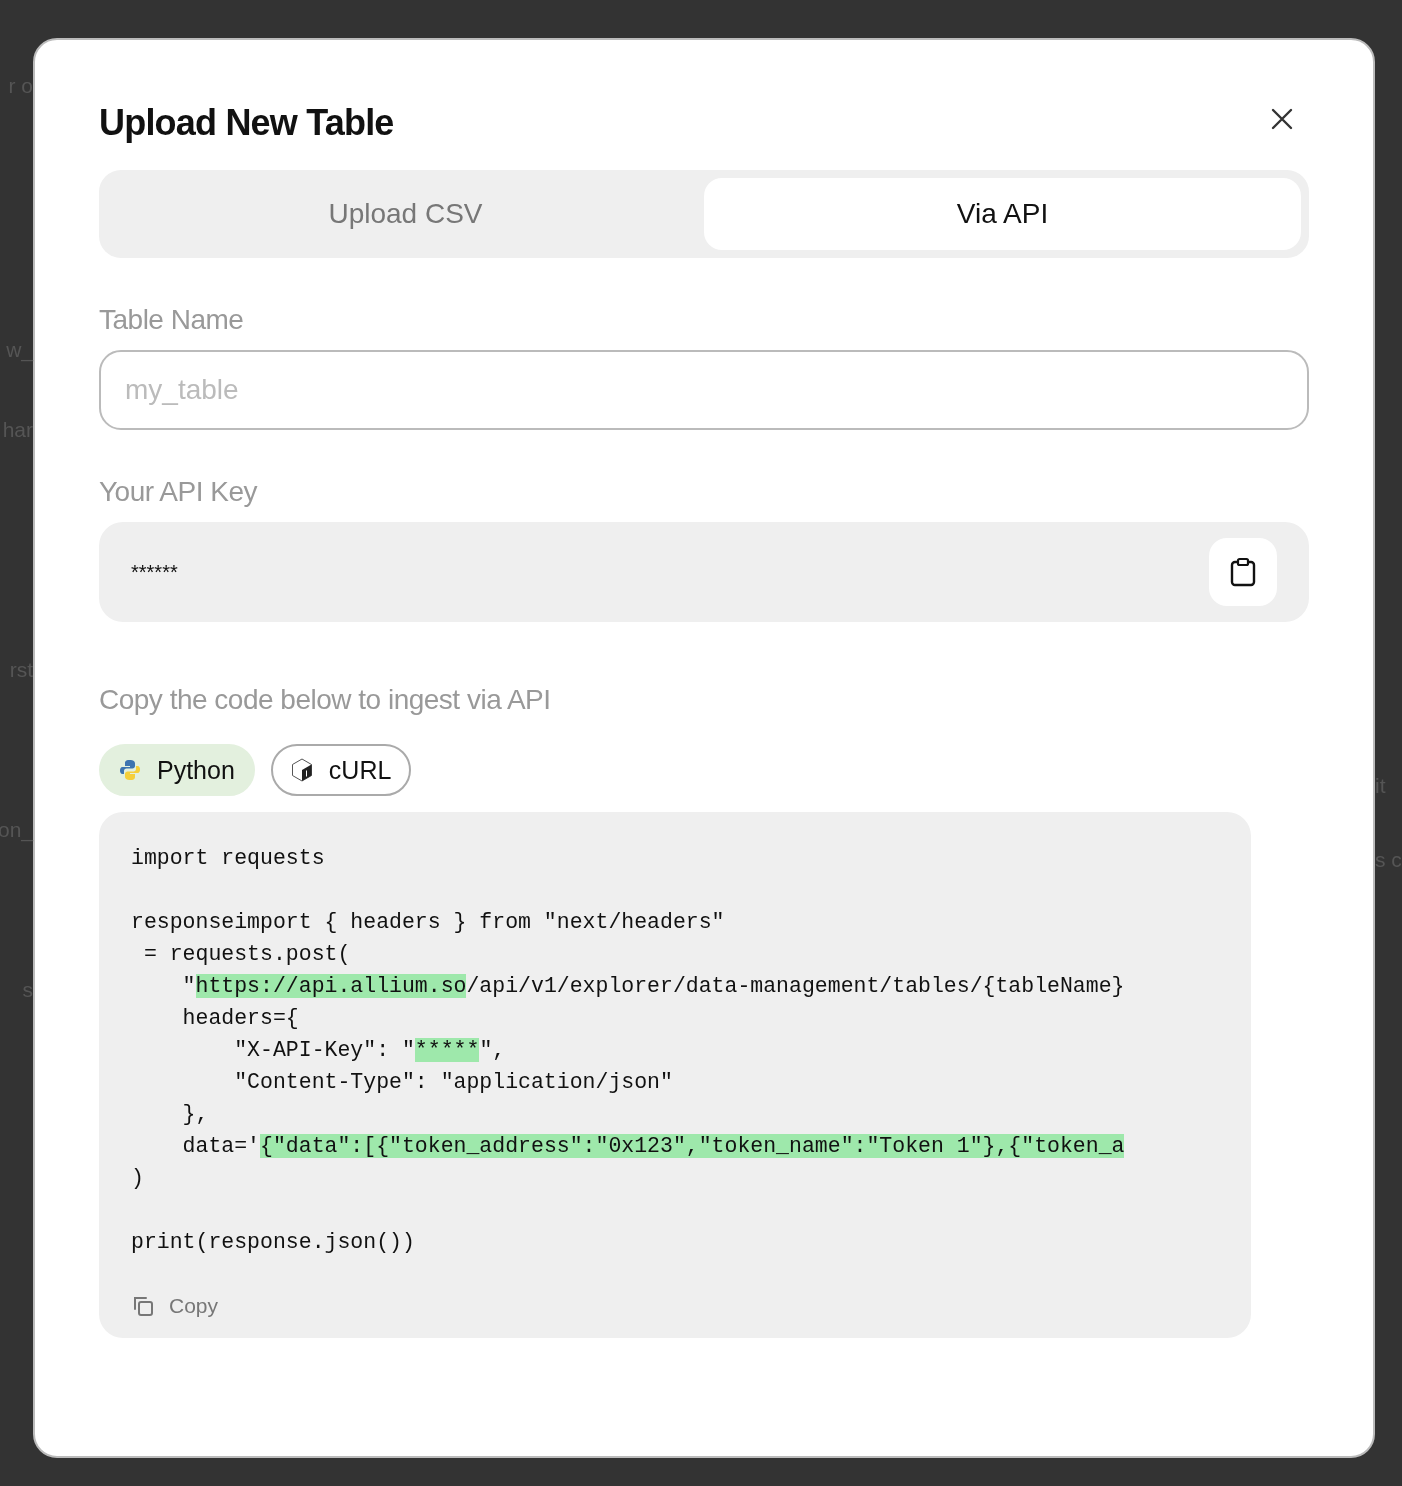 The height and width of the screenshot is (1486, 1402). Describe the element at coordinates (1282, 119) in the screenshot. I see `close-icon` at that location.